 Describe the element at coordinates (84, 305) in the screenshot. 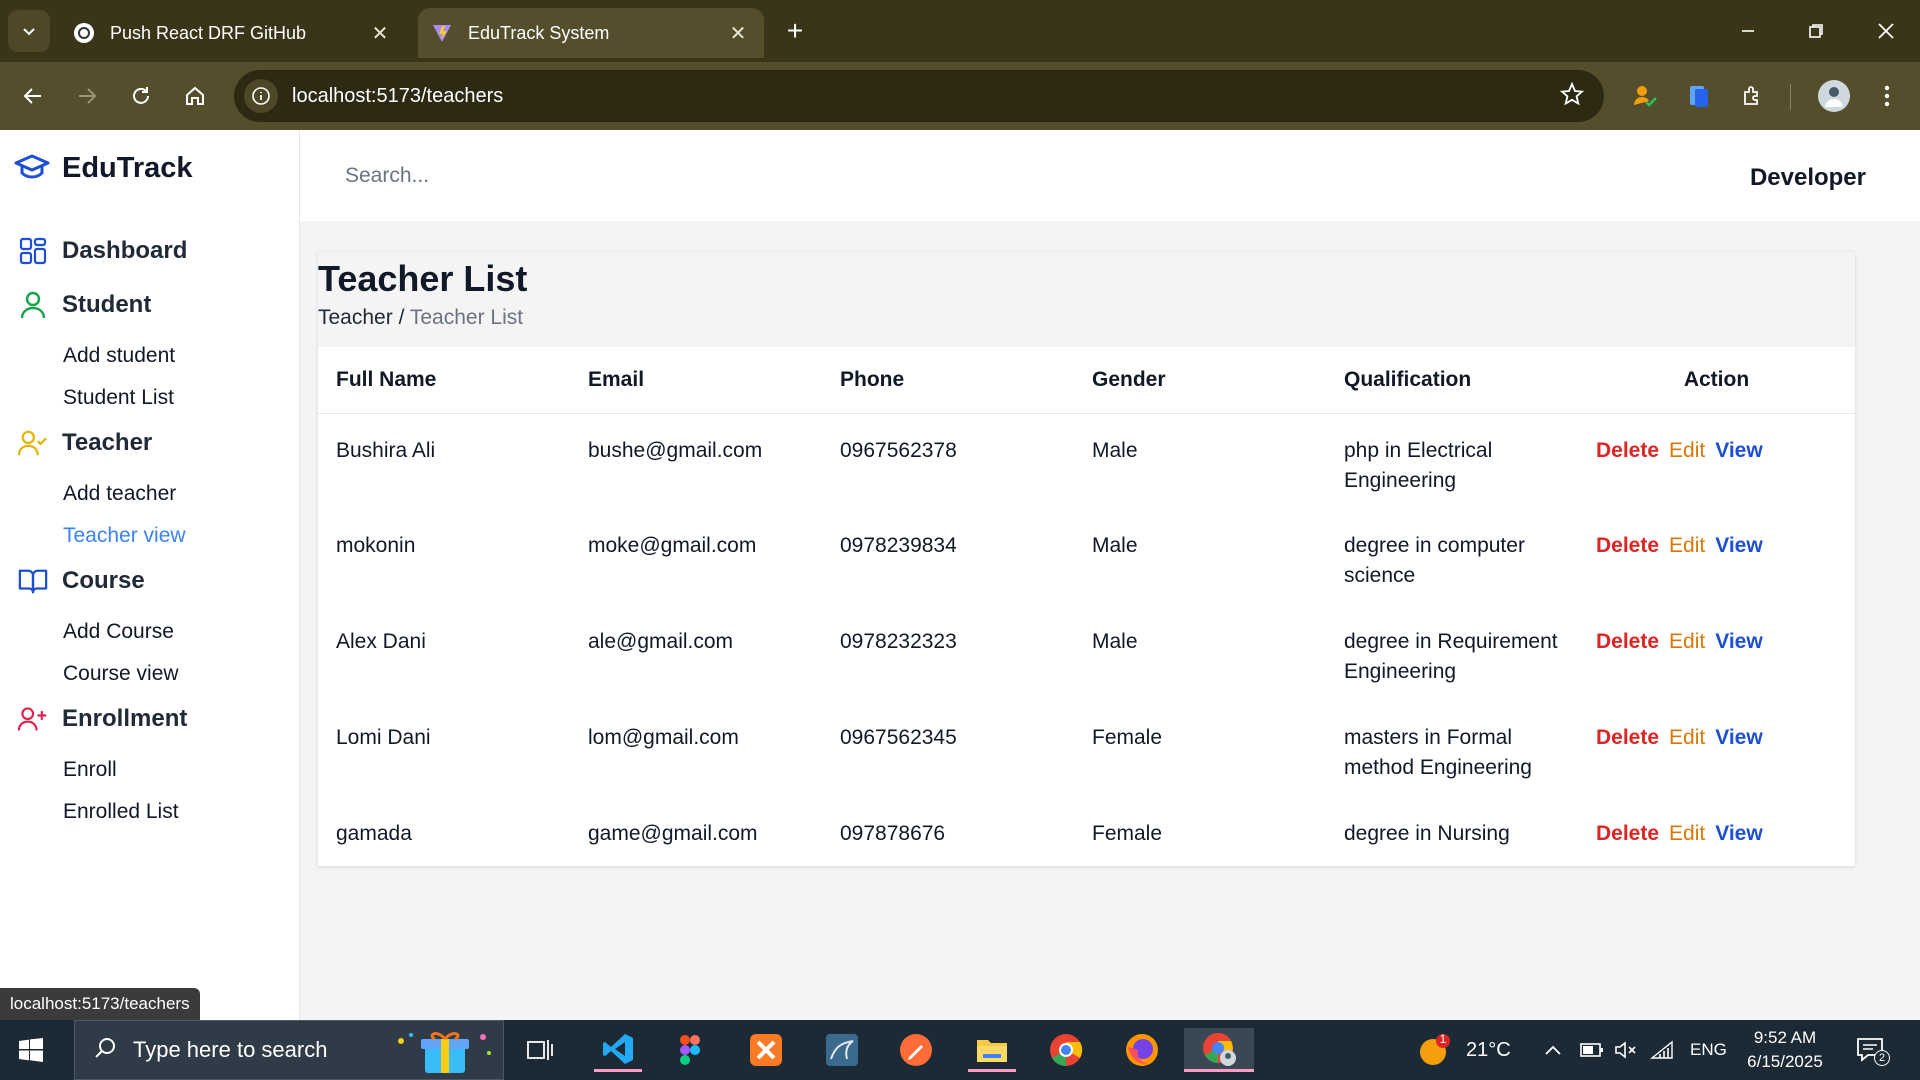

I see `sidebar-item-student: Student` at that location.